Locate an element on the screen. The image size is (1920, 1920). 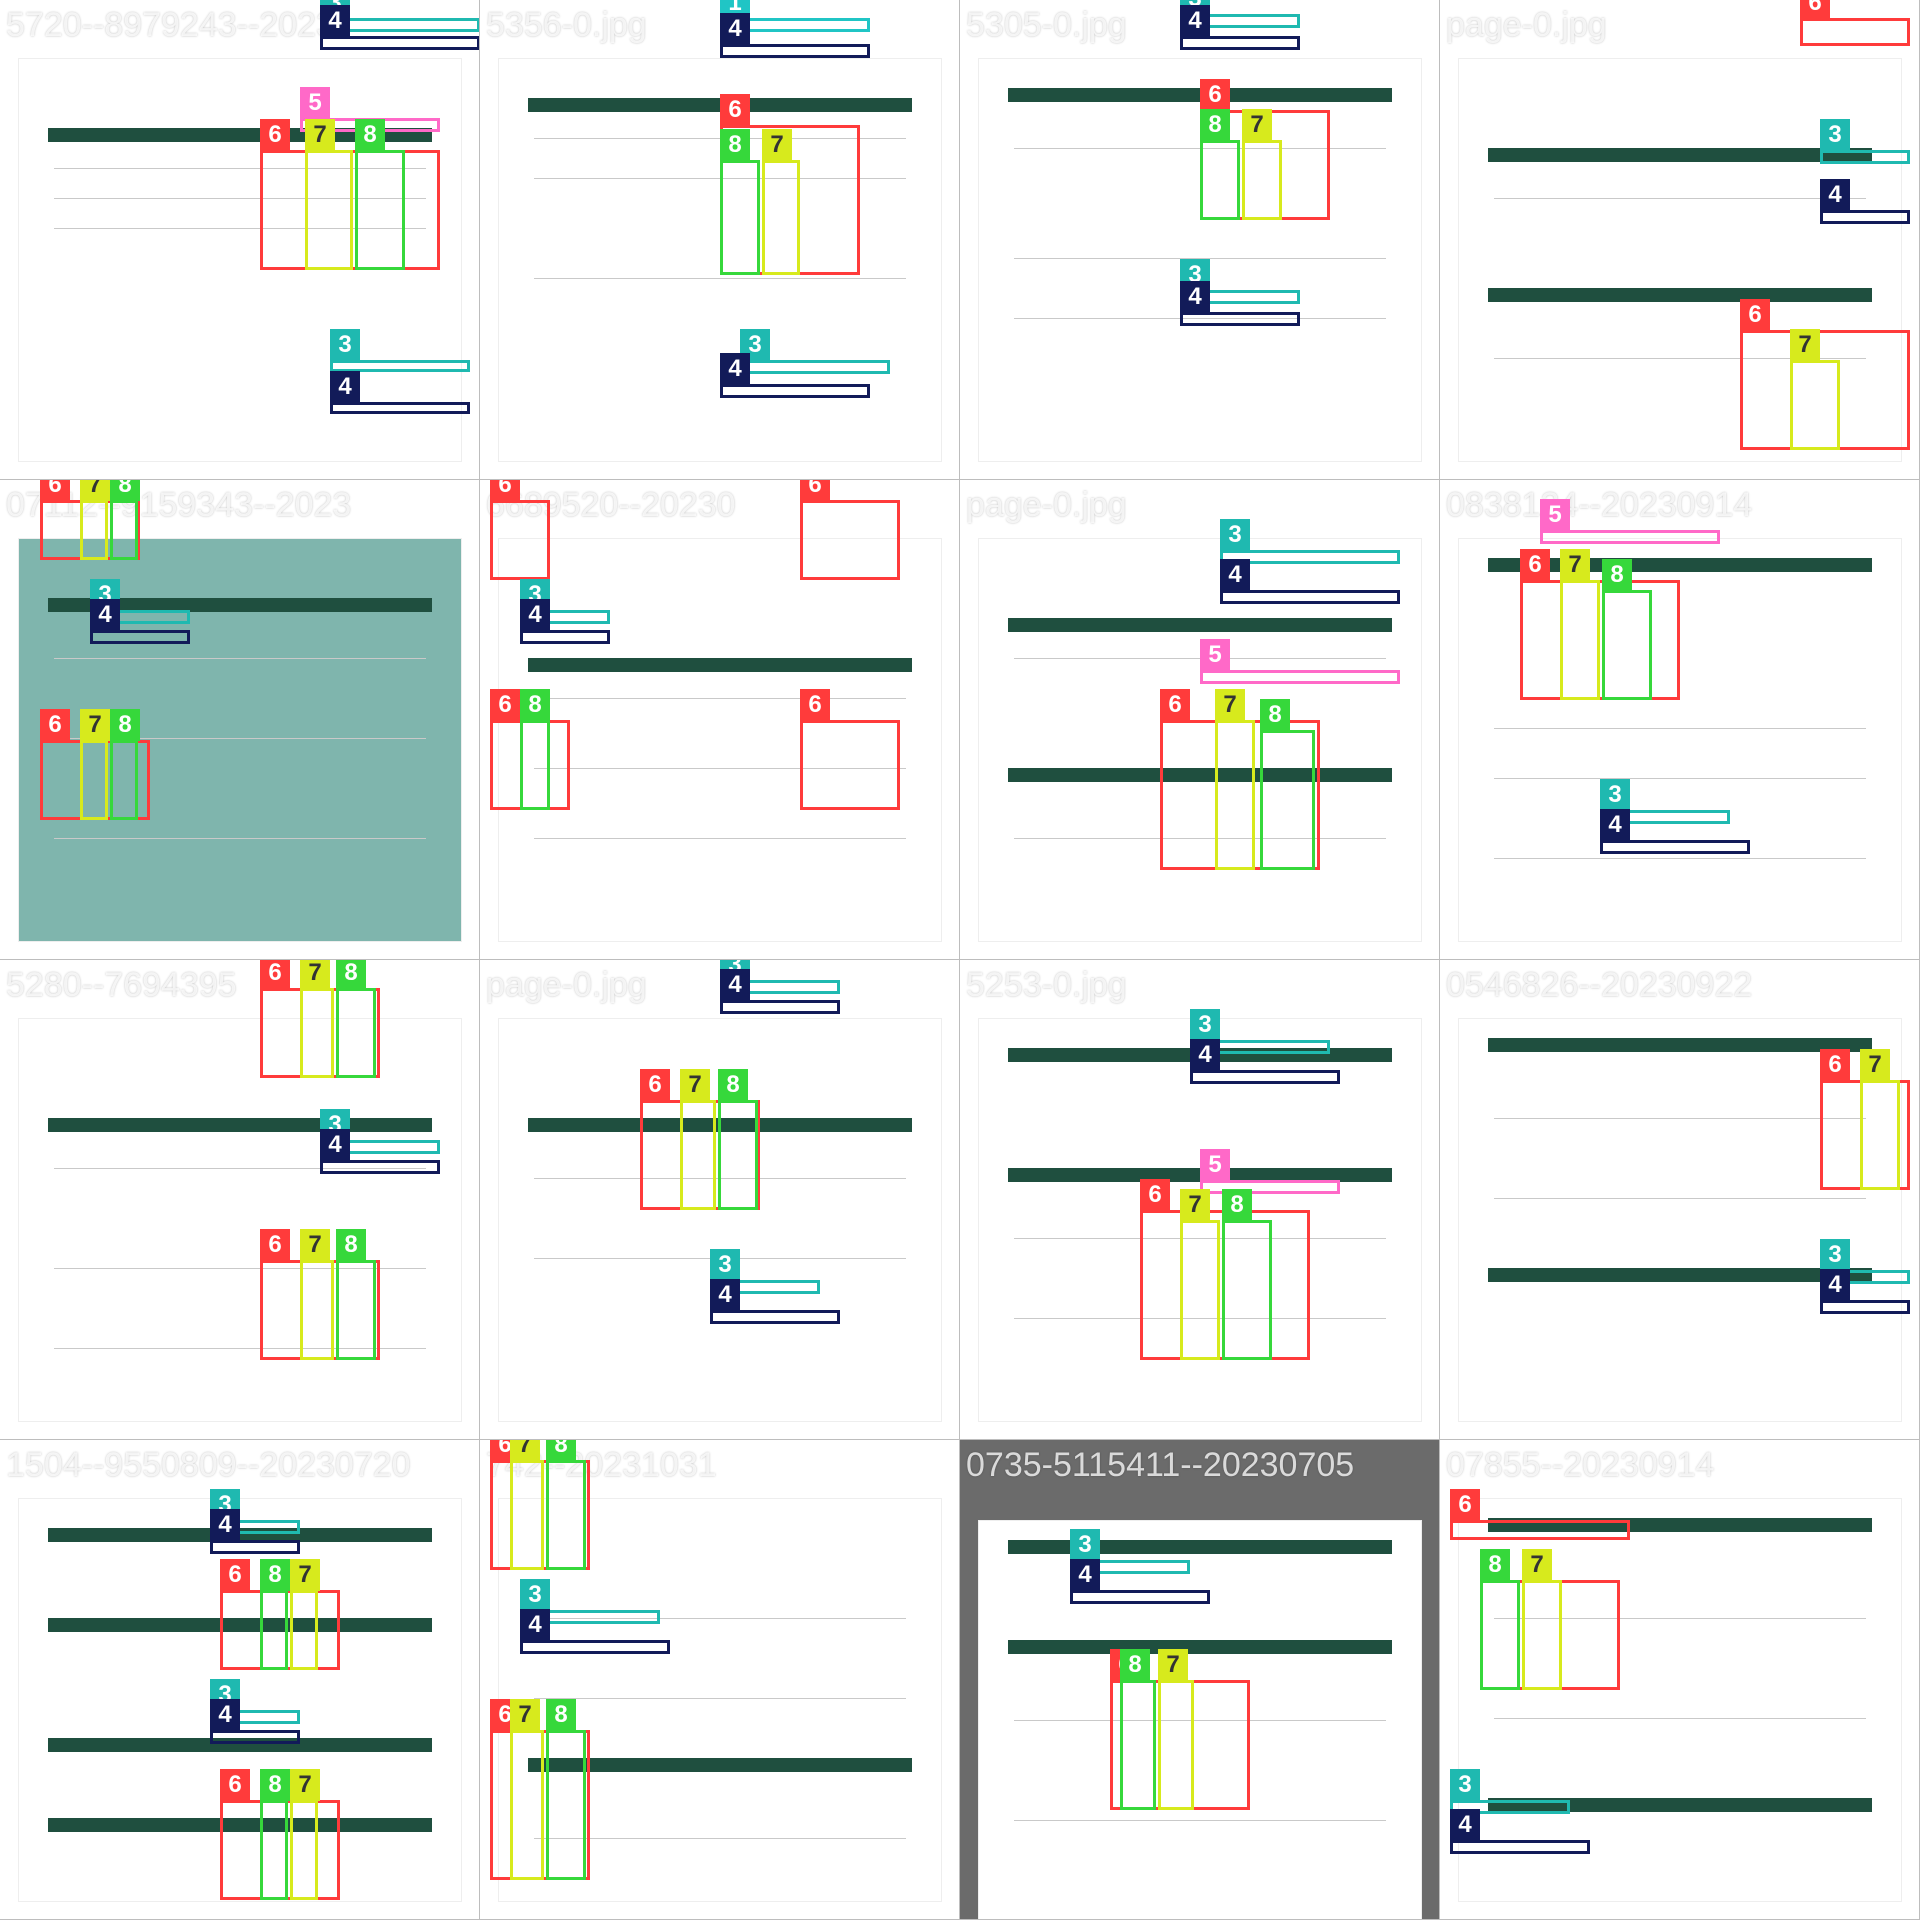
tile-caption: 0546826--20230922 is located at coordinates (1599, 985).